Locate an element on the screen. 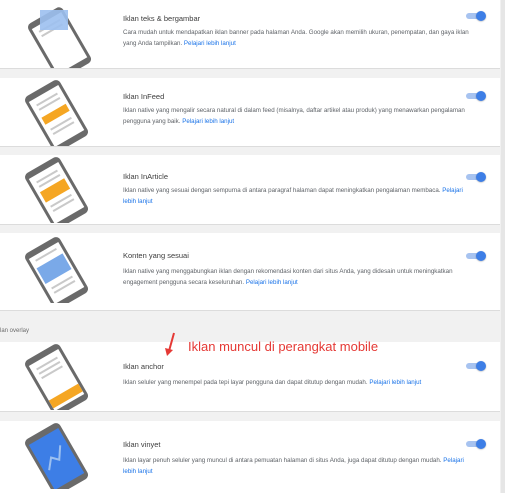 The height and width of the screenshot is (493, 505). toggle-infeed-ads is located at coordinates (476, 96).